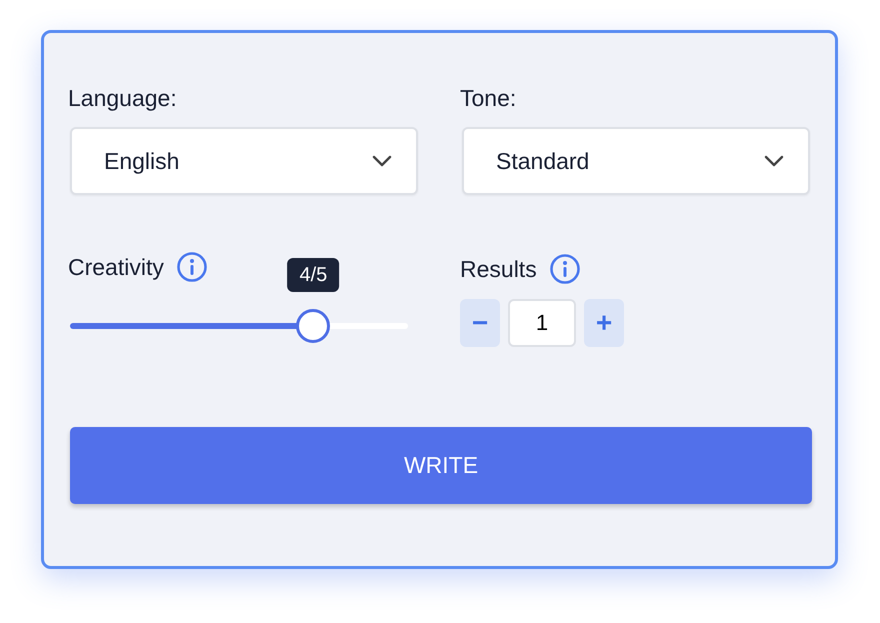  Describe the element at coordinates (313, 275) in the screenshot. I see `slider-tooltip: 4/5` at that location.